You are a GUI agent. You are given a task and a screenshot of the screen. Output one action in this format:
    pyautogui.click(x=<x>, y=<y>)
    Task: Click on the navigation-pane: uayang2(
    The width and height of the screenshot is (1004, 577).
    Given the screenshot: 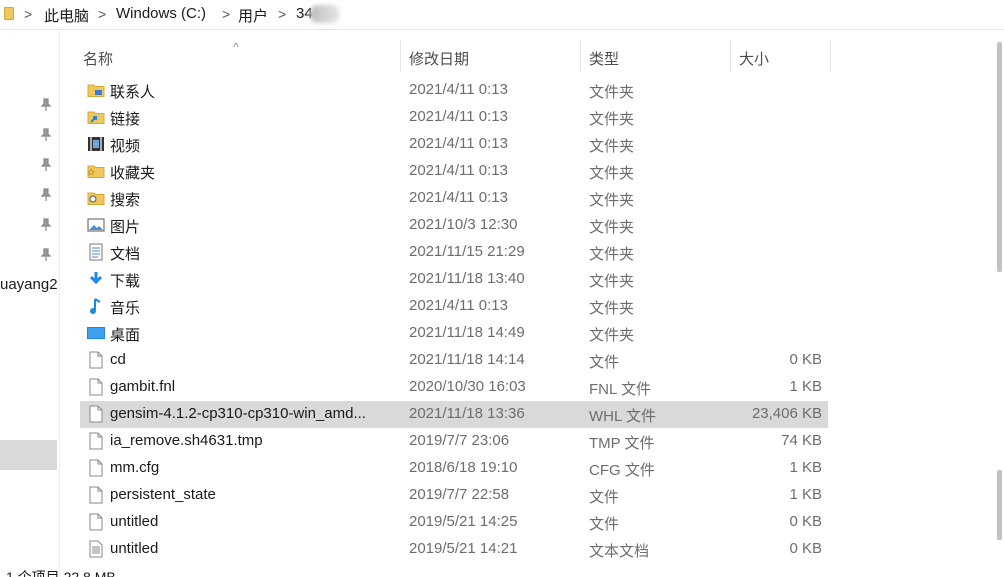 What is the action you would take?
    pyautogui.click(x=30, y=304)
    